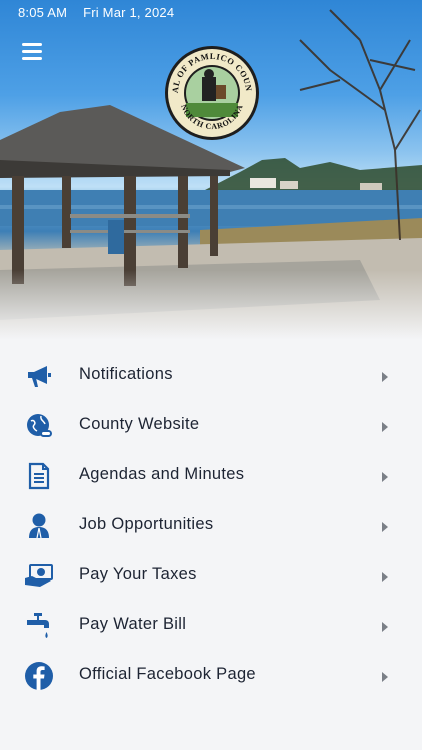  I want to click on menu-item-label: Notifications, so click(126, 374).